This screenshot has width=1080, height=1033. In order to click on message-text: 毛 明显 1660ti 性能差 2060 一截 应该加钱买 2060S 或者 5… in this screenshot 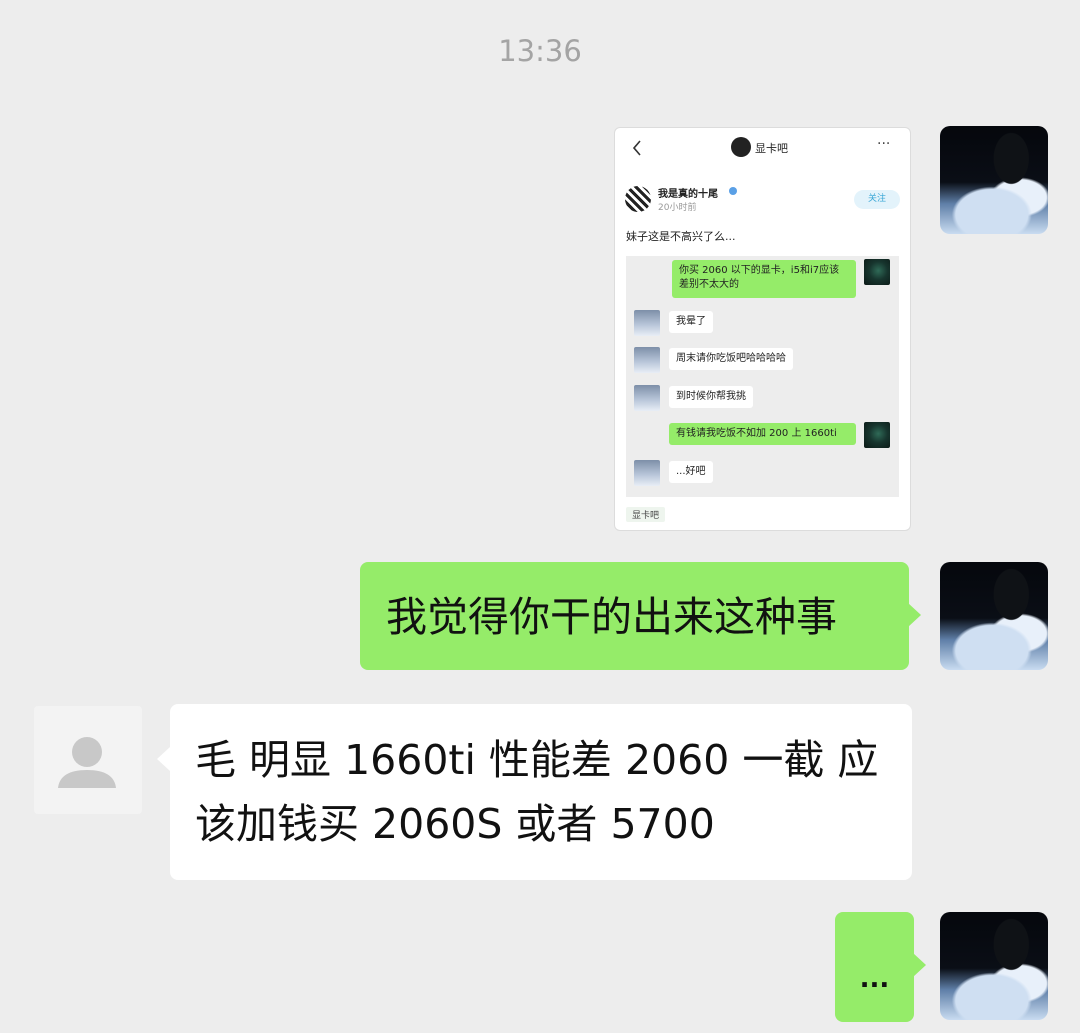, I will do `click(537, 792)`.